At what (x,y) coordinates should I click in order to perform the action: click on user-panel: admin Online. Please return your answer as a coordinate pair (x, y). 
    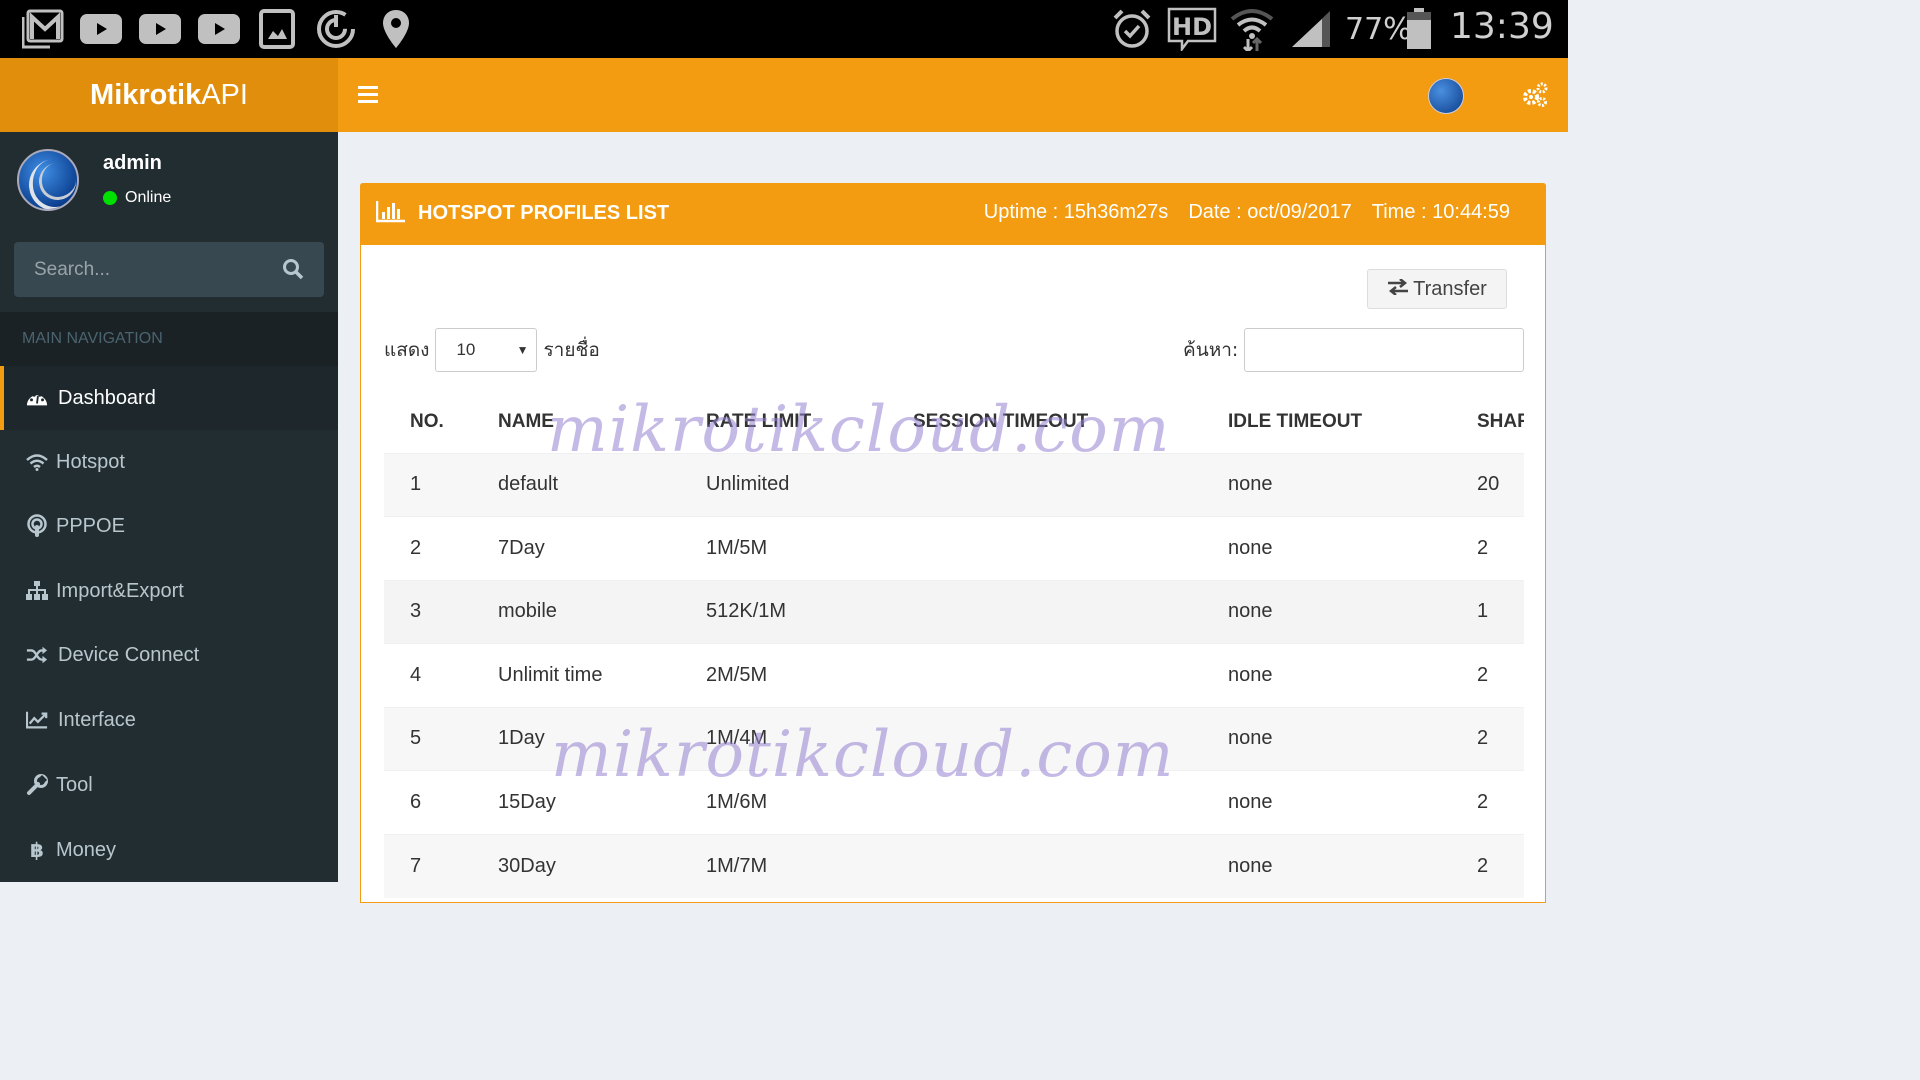
    Looking at the image, I should click on (169, 187).